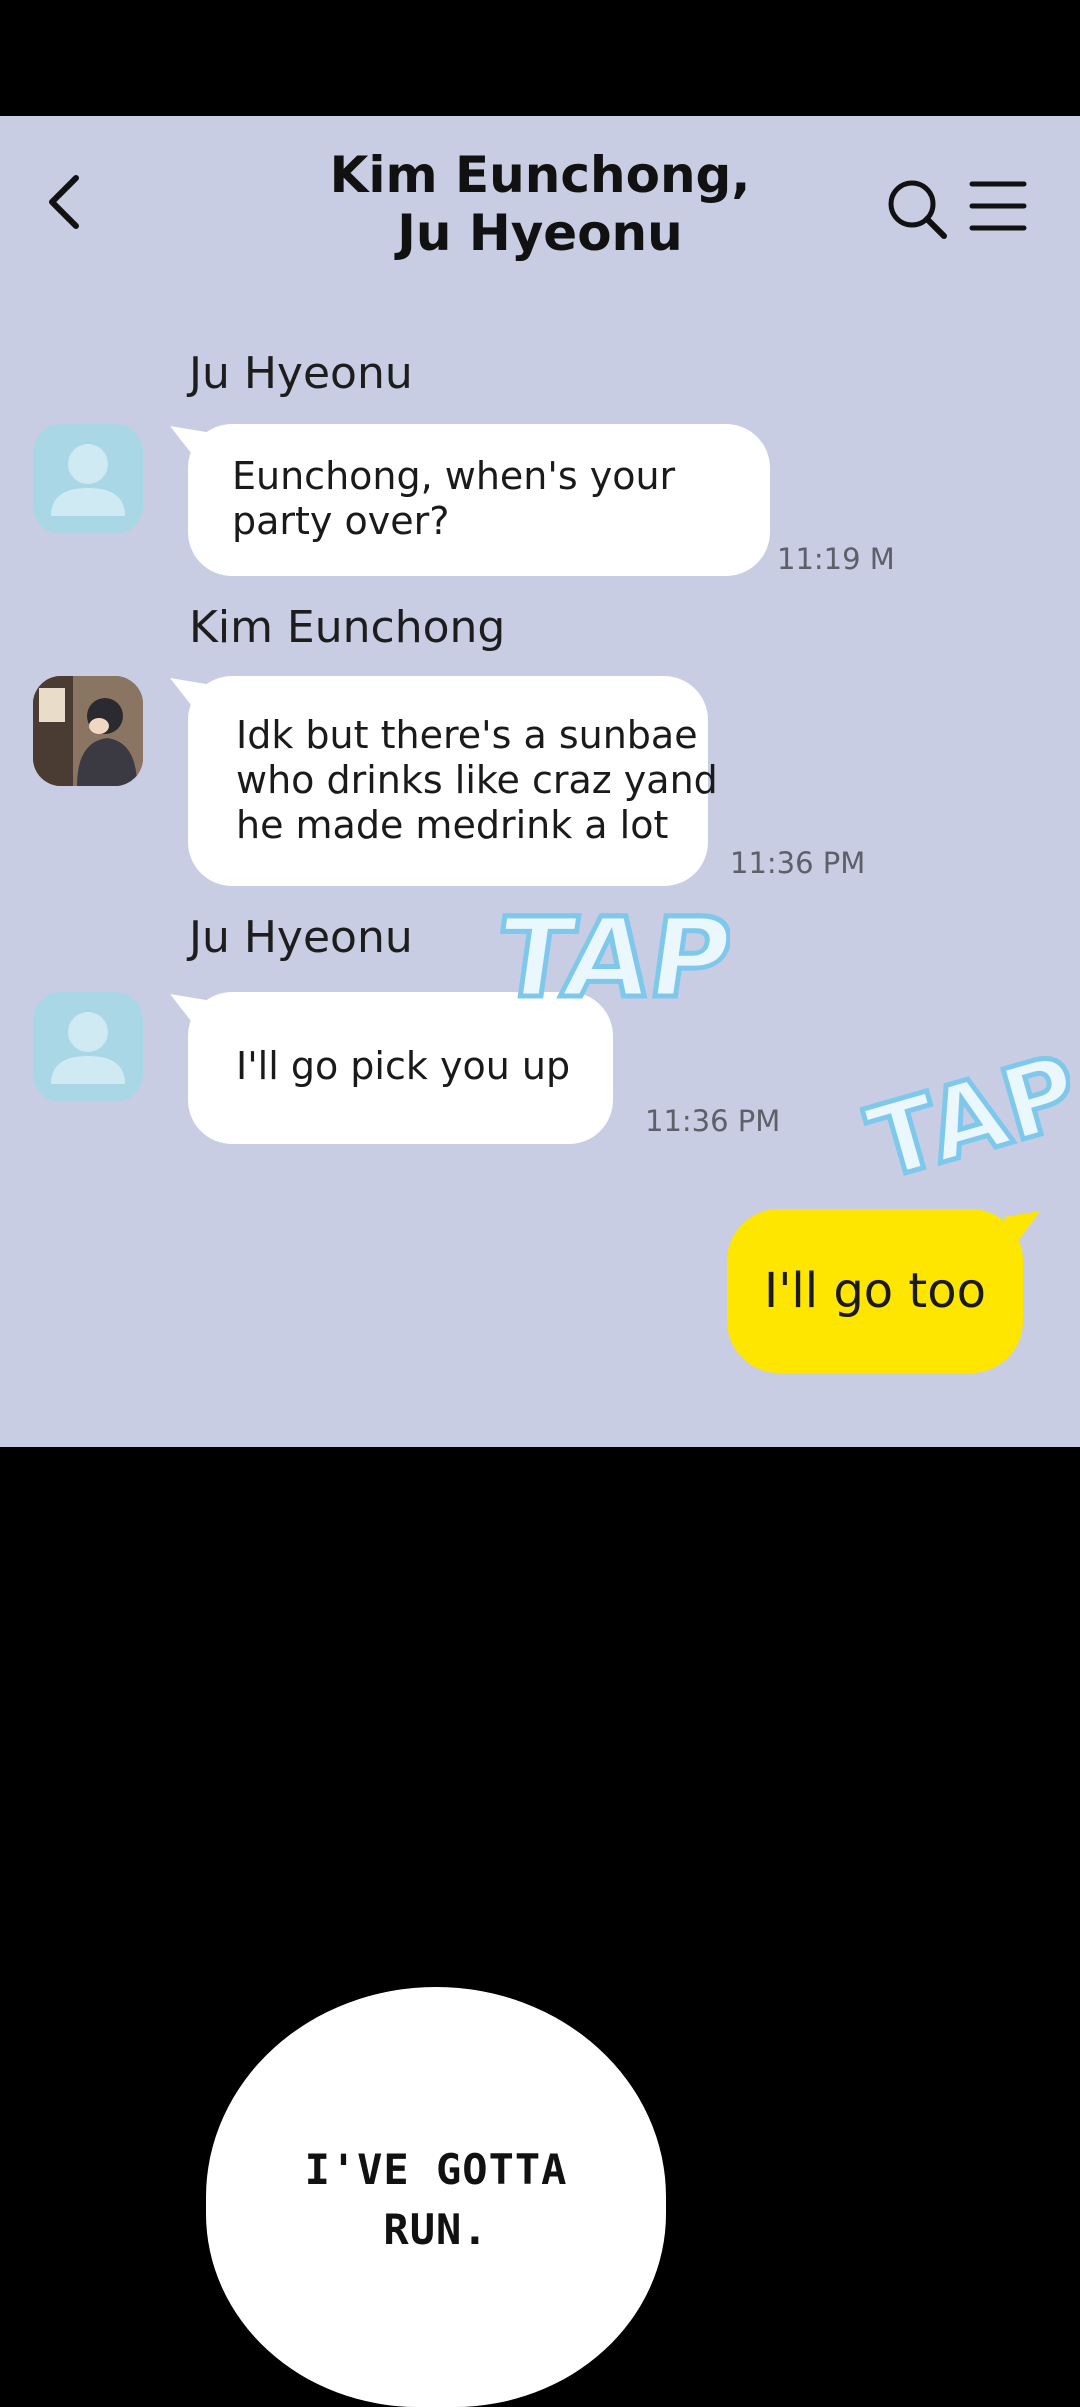 This screenshot has width=1080, height=2407. I want to click on chat-title: Kim Eunchong, Ju Hyeonu, so click(540, 204).